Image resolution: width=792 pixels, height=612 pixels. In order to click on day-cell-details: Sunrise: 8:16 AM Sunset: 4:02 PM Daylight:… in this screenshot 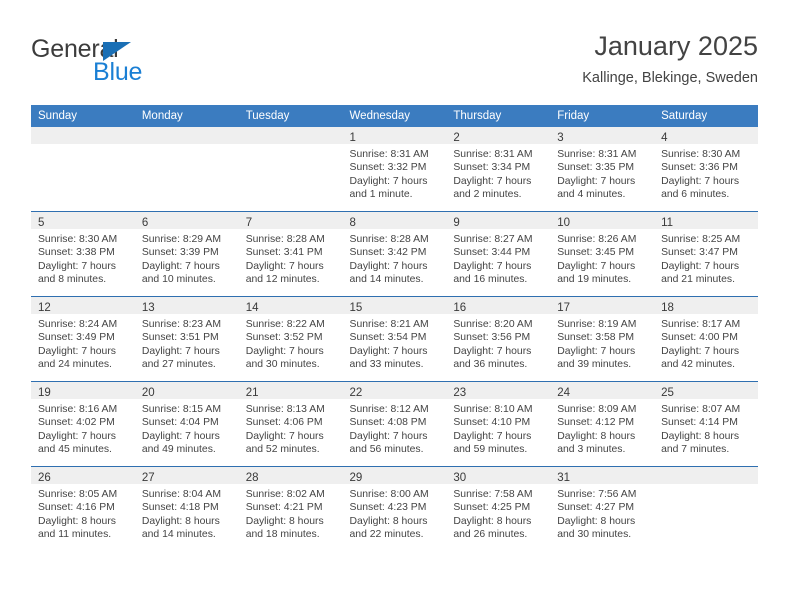, I will do `click(83, 428)`.